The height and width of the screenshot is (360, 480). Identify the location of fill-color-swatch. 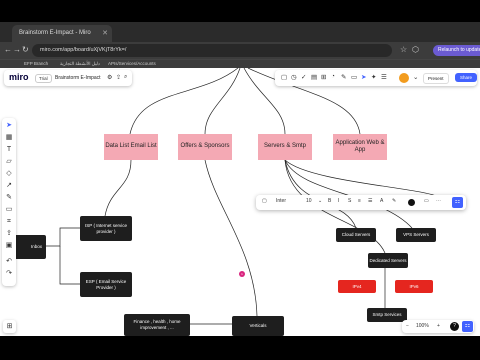
(411, 202).